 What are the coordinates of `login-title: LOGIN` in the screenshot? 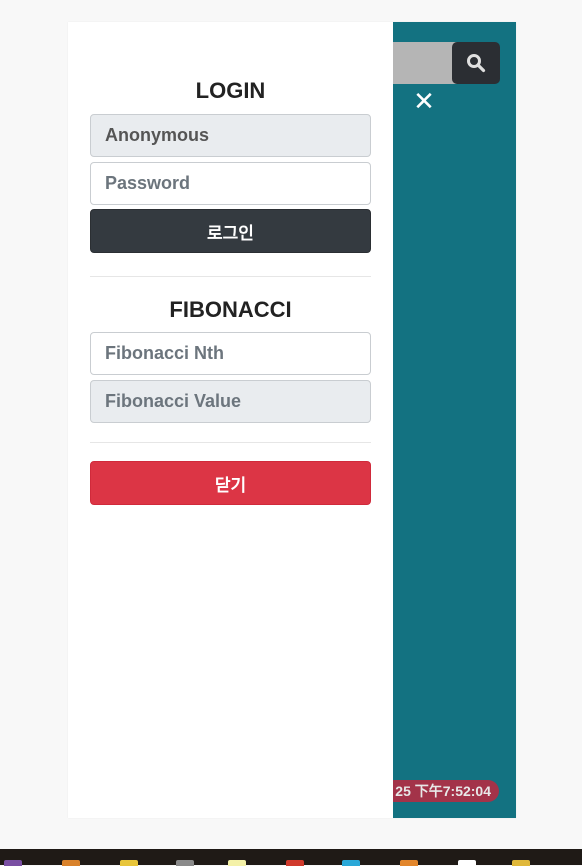 It's located at (230, 90).